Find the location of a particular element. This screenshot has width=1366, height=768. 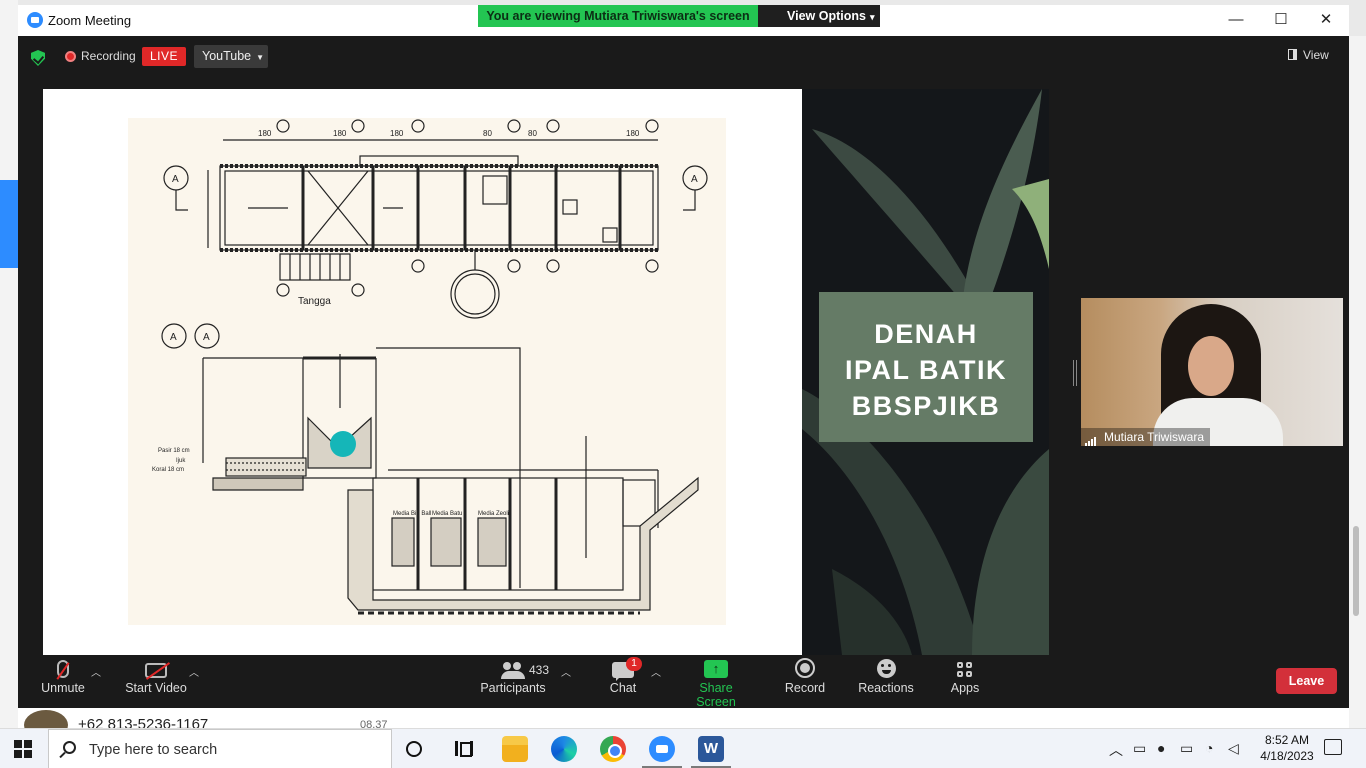

participants-options-caret: ︿ is located at coordinates (566, 671).